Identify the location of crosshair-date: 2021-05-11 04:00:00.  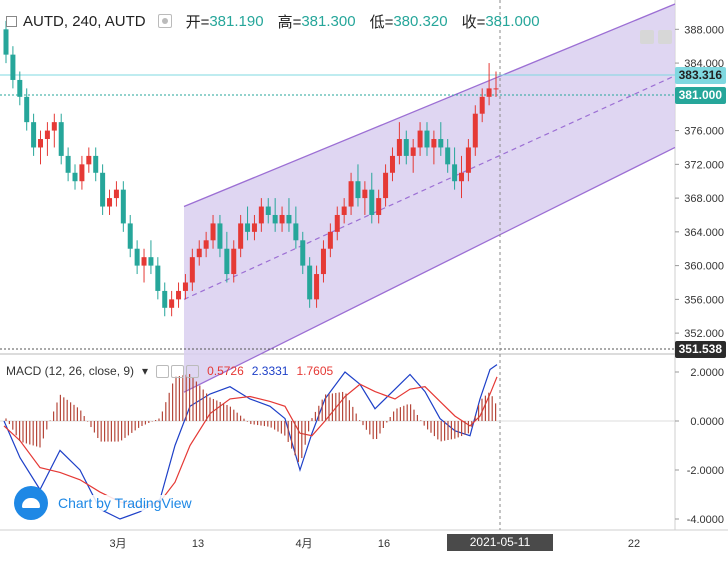
(500, 550).